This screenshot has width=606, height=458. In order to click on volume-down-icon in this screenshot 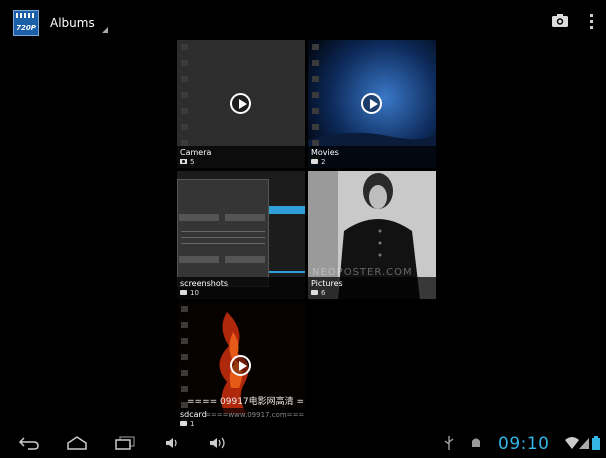, I will do `click(172, 443)`.